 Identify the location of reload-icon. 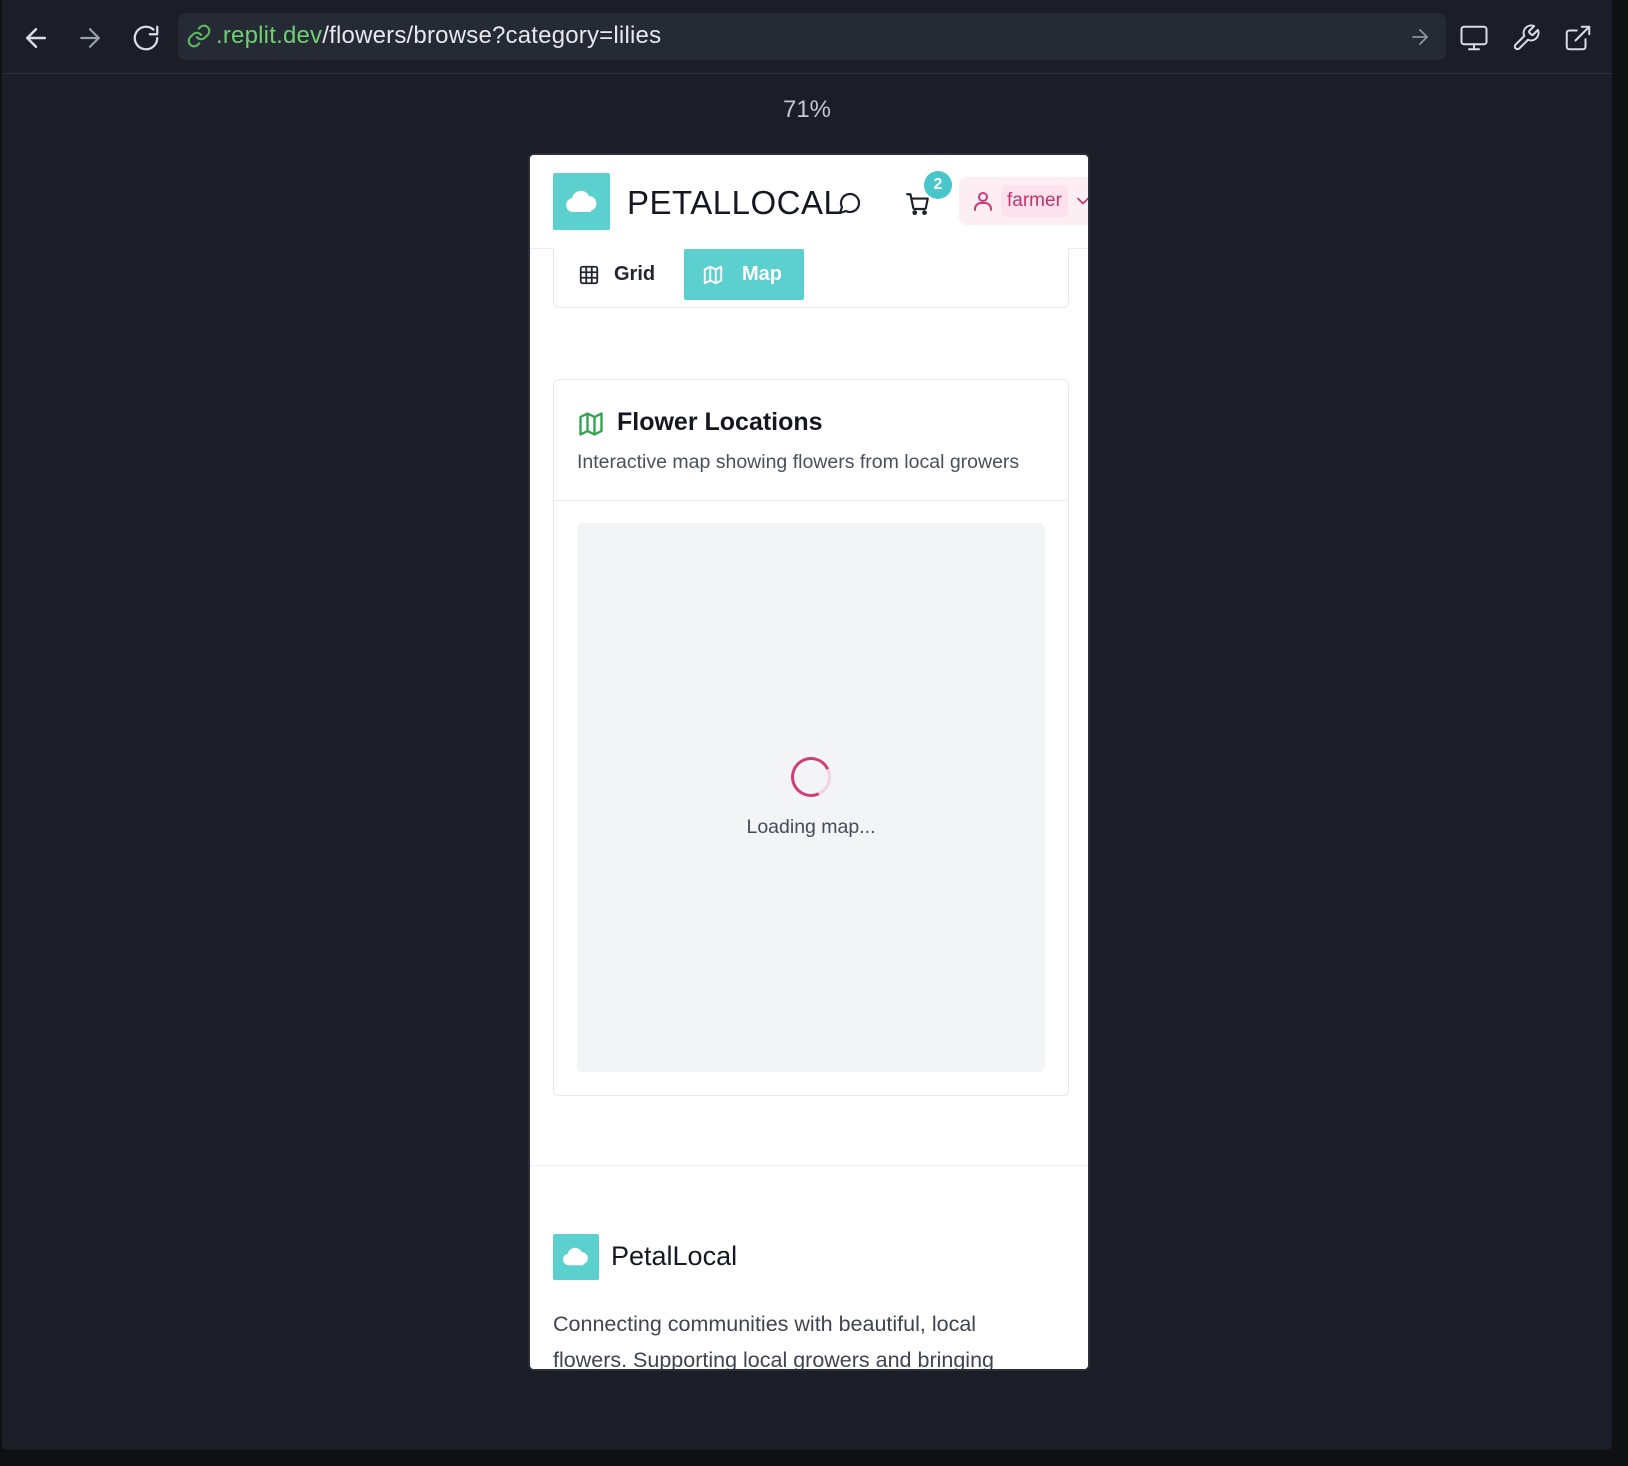
(146, 38).